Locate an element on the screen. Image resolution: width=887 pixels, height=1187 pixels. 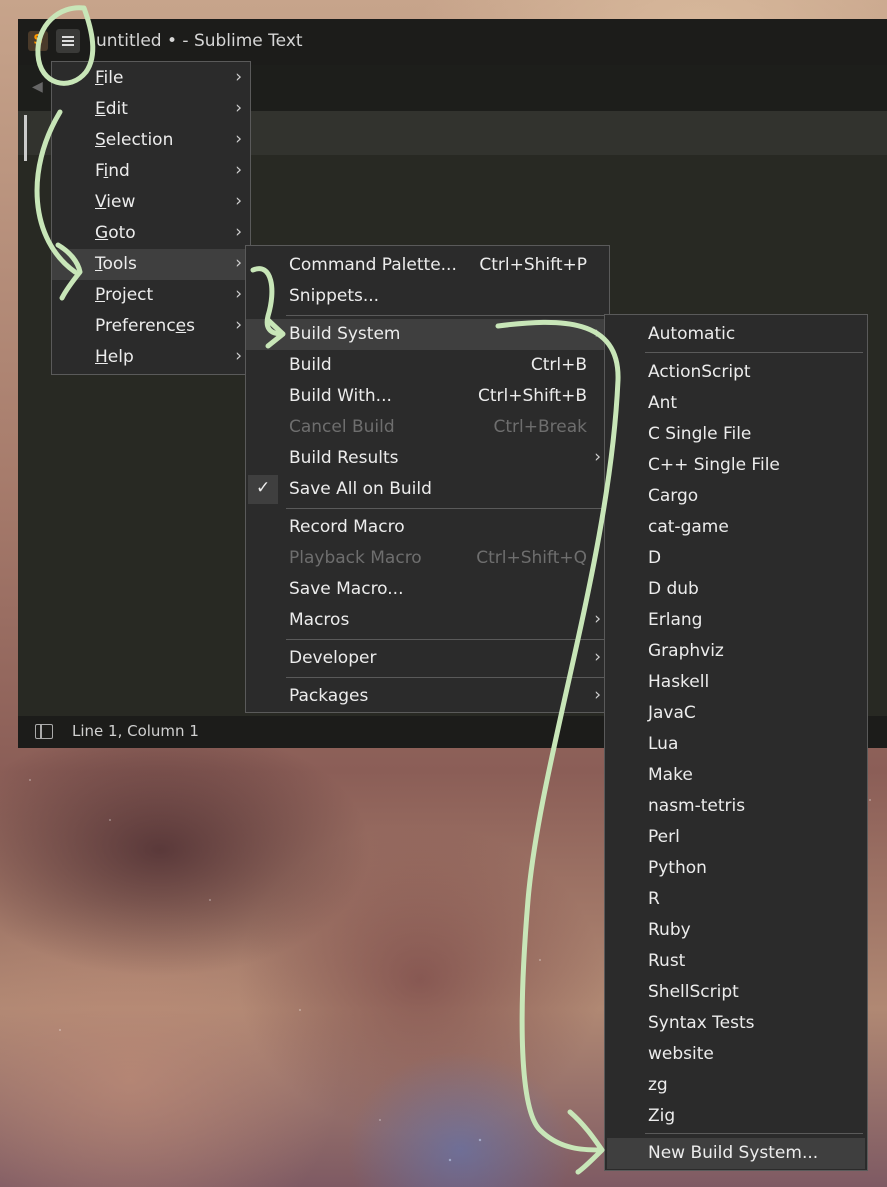
hamburger-menu-icon is located at coordinates (68, 41).